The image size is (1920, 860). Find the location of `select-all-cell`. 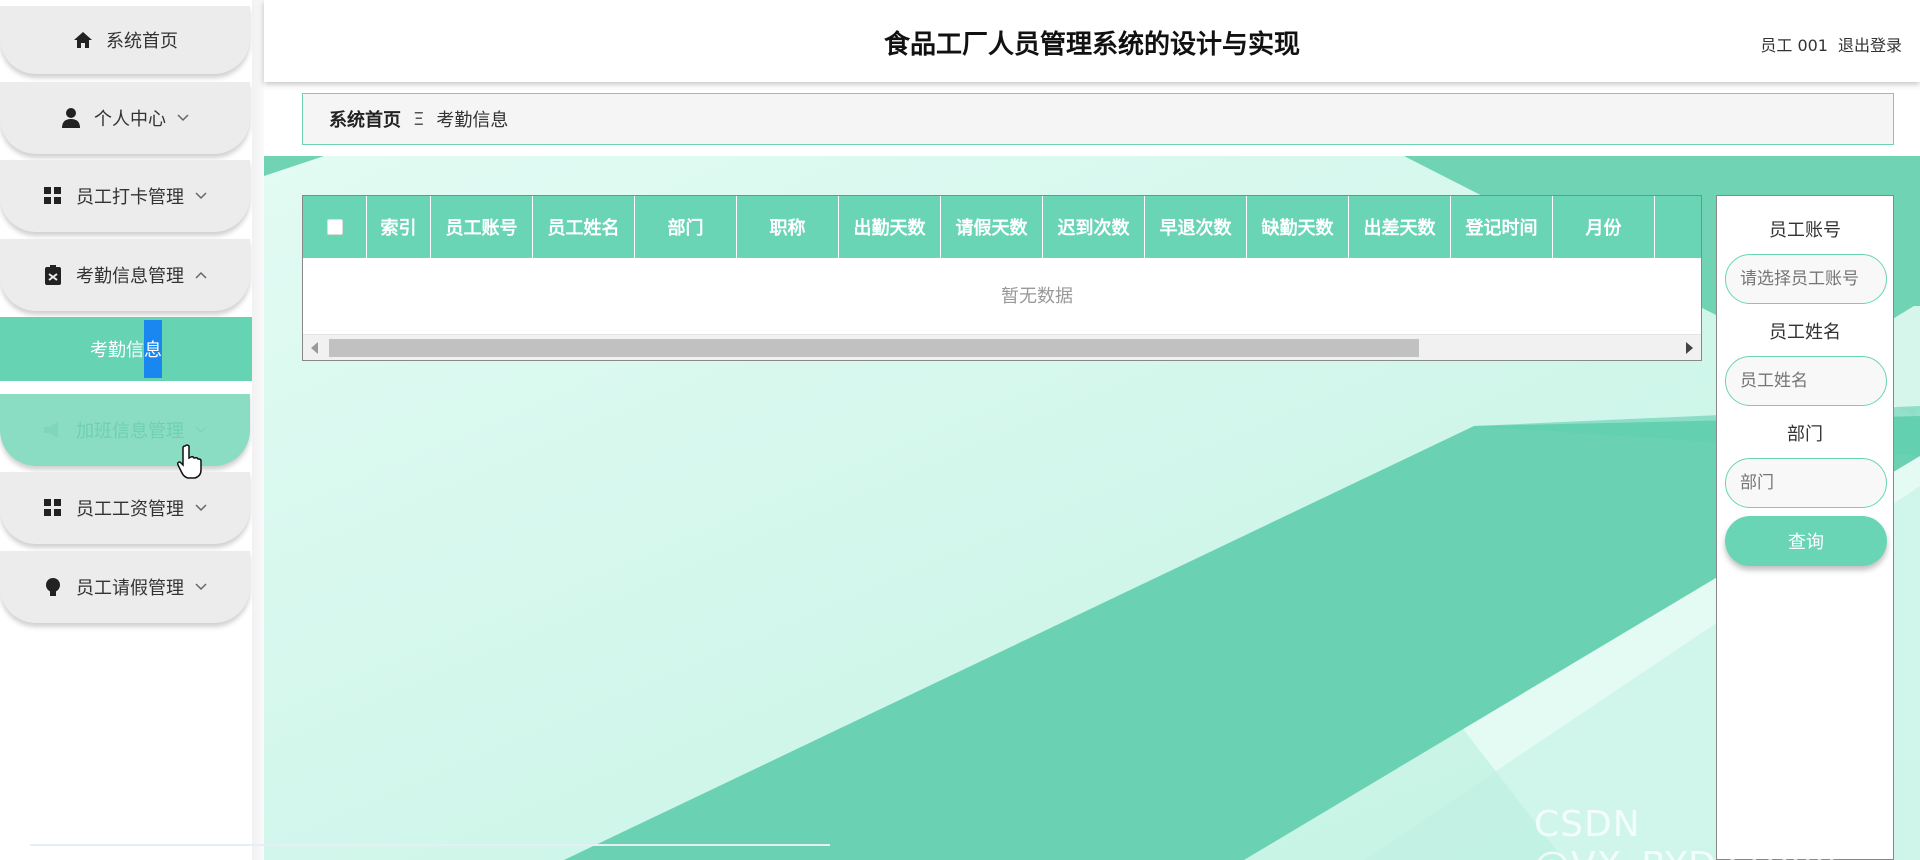

select-all-cell is located at coordinates (335, 227).